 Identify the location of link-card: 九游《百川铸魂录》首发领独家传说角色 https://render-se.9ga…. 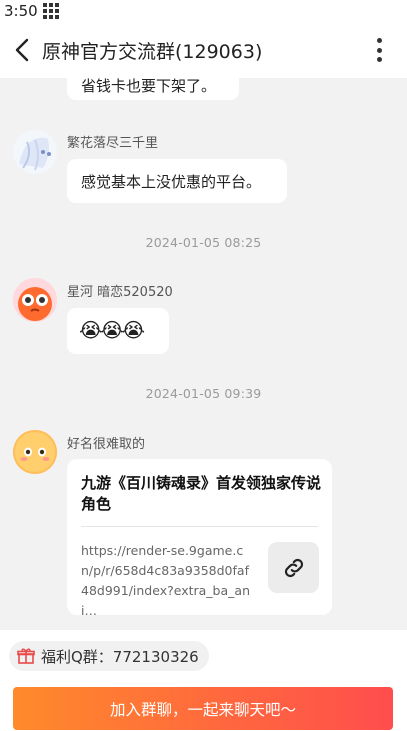
(199, 538).